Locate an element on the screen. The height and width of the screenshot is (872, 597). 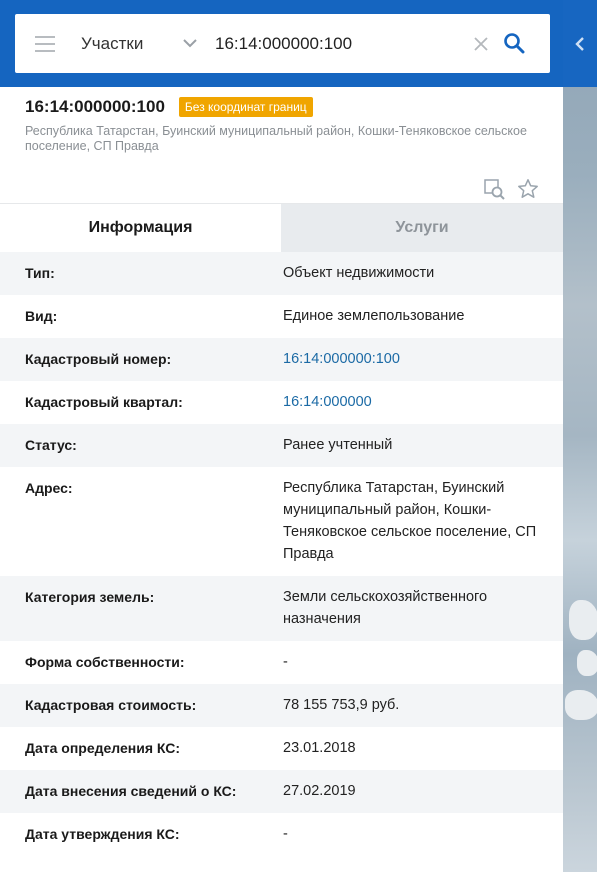
table-row: Дата определения КС: 23.01.2018 is located at coordinates (281, 748).